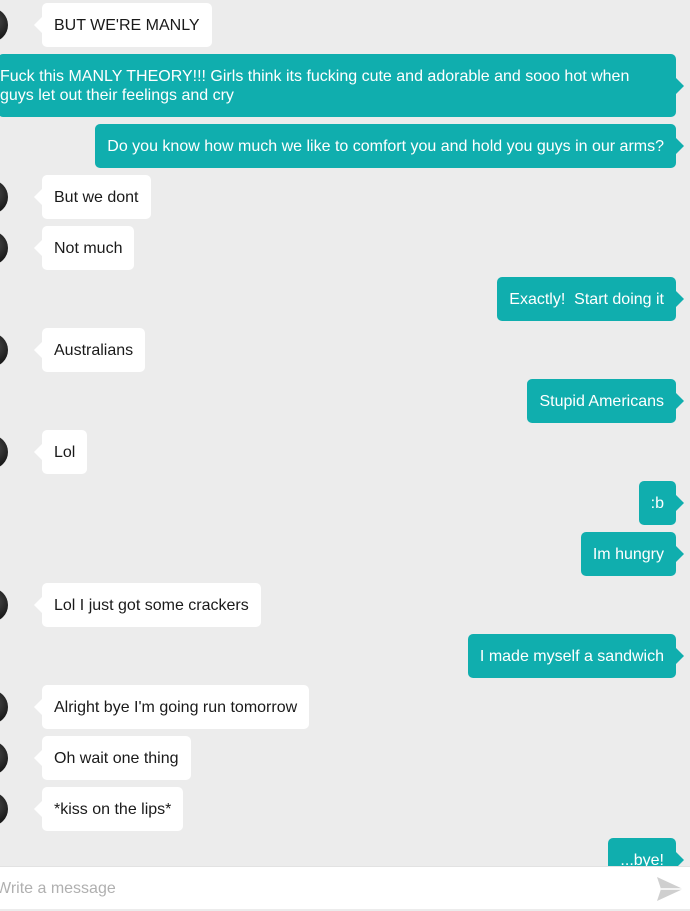 The width and height of the screenshot is (690, 911). I want to click on message-bubble-outgoing: Exactly! Start doing it, so click(590, 299).